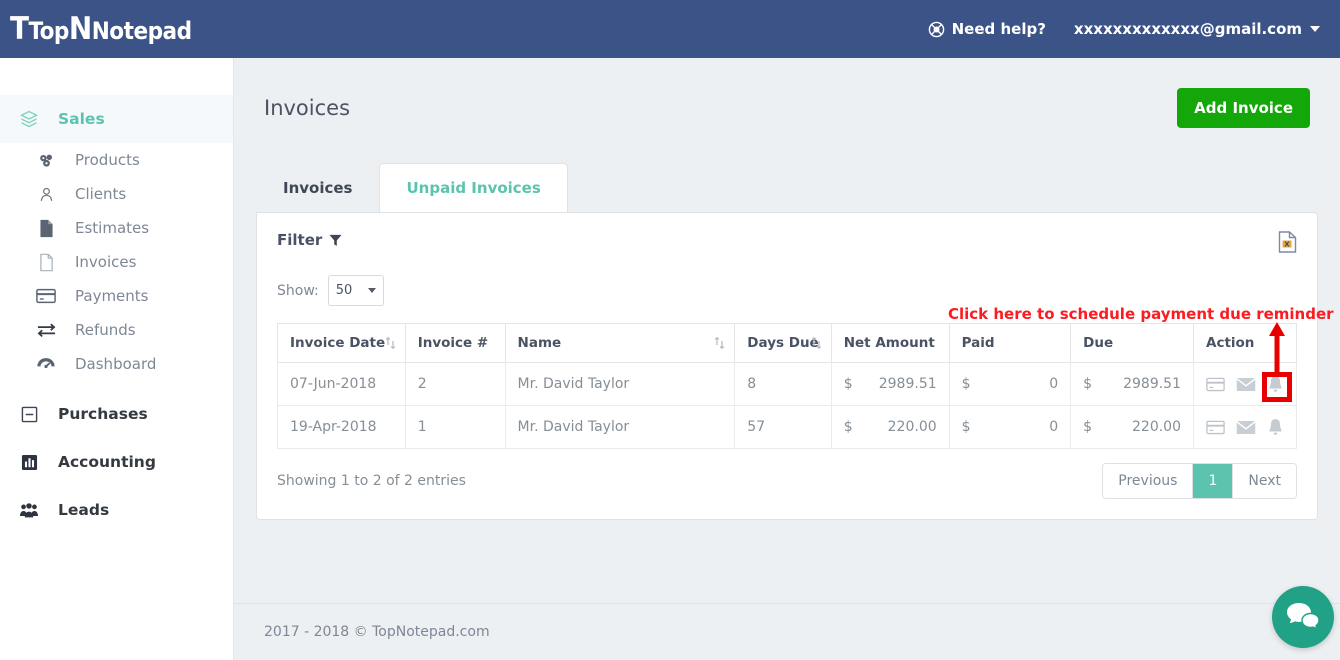 Image resolution: width=1340 pixels, height=660 pixels. I want to click on chat-bubbles-icon, so click(1303, 616).